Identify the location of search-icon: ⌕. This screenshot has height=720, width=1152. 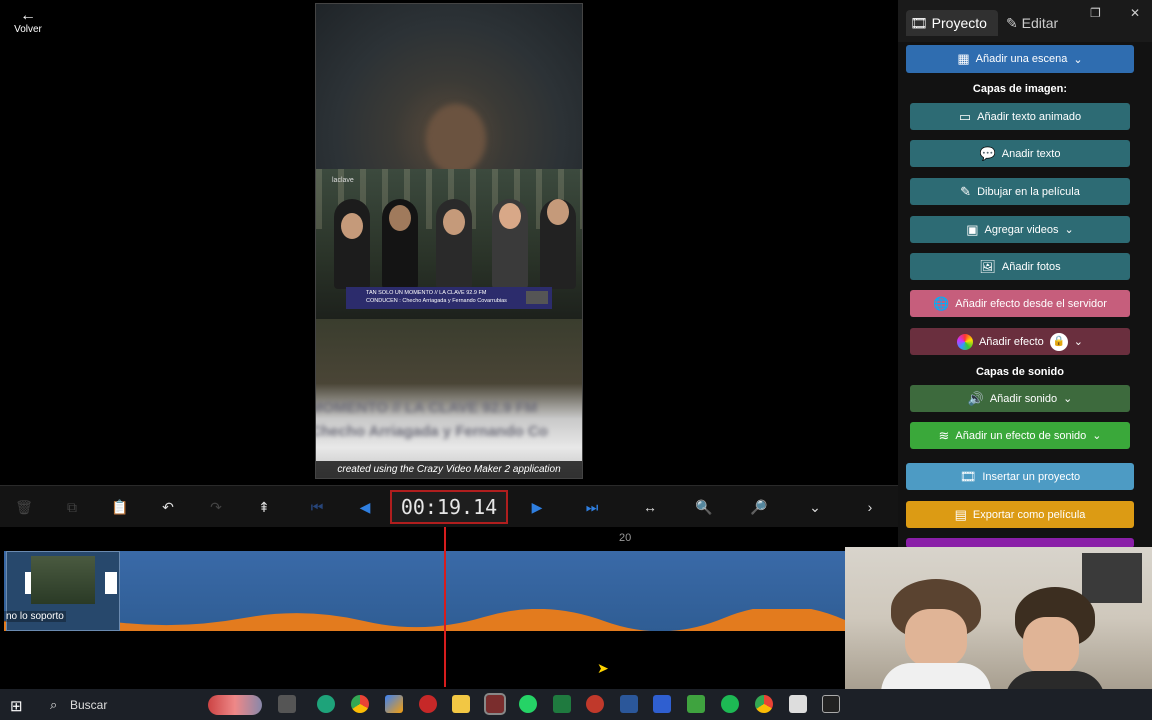
(54, 704).